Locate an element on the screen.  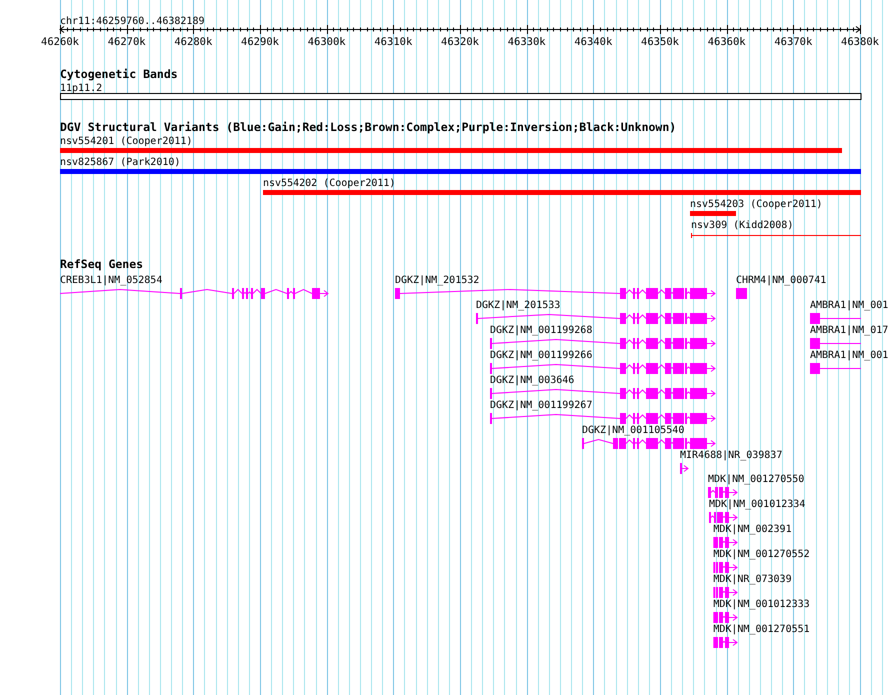
gene-label: DGKZ|NM_001199266 is located at coordinates (541, 355).